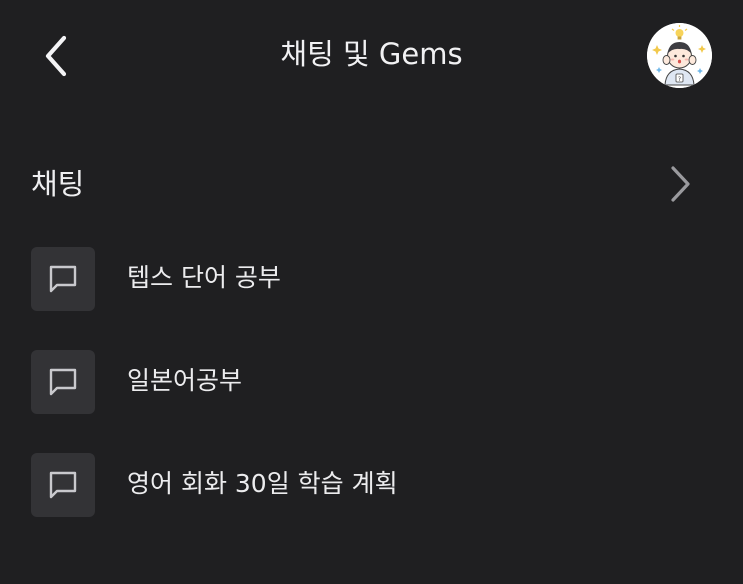 The width and height of the screenshot is (743, 584). I want to click on avatar: ?, so click(679, 55).